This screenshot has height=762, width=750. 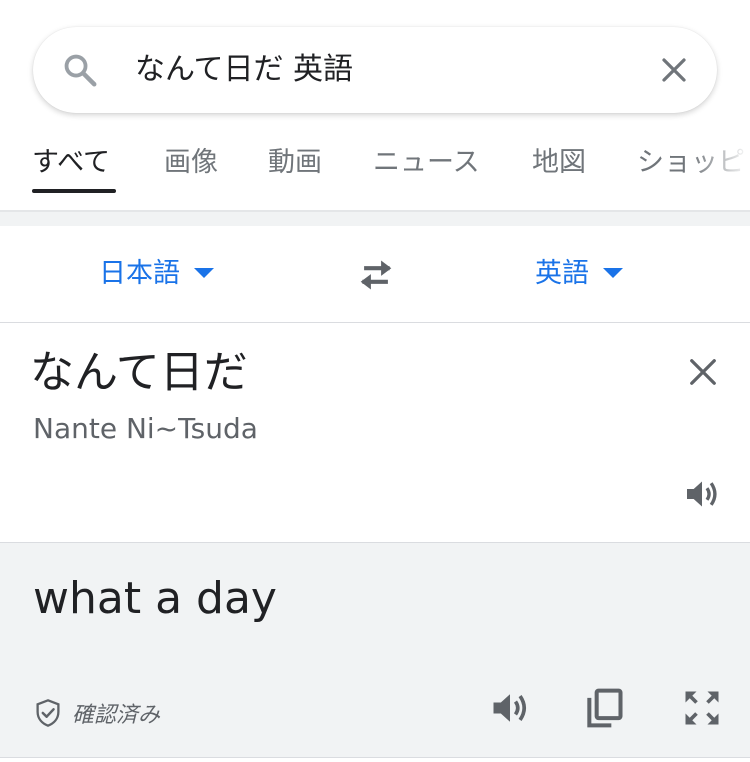 I want to click on language-selector-row: 日本語 英語, so click(x=375, y=274).